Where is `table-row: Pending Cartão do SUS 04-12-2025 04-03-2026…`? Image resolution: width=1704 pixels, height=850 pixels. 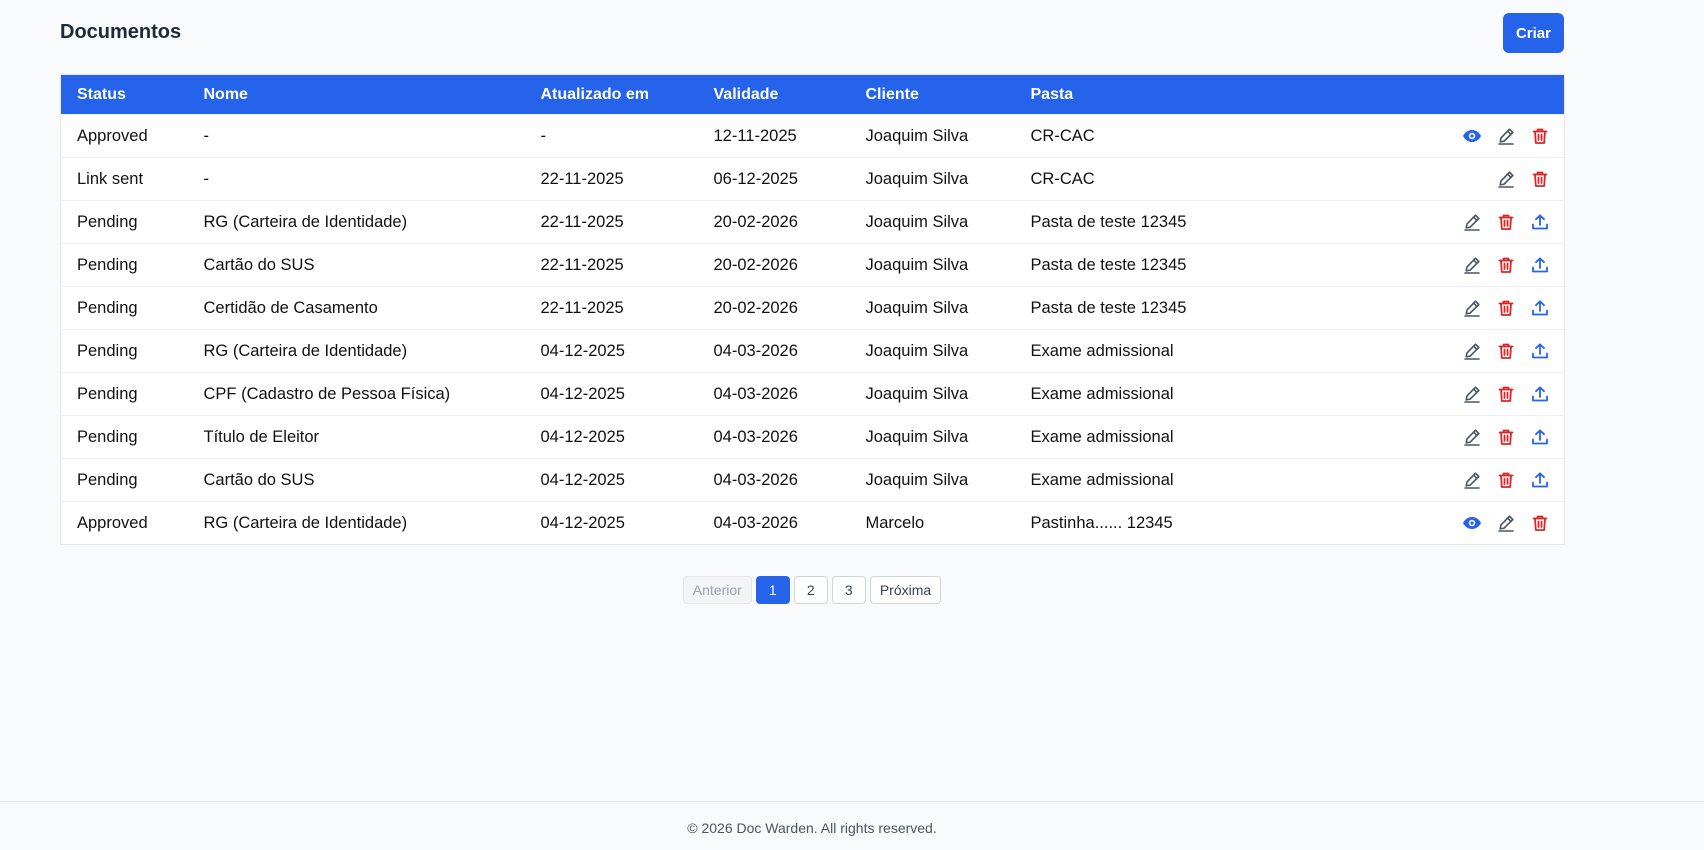 table-row: Pending Cartão do SUS 04-12-2025 04-03-2026… is located at coordinates (812, 480).